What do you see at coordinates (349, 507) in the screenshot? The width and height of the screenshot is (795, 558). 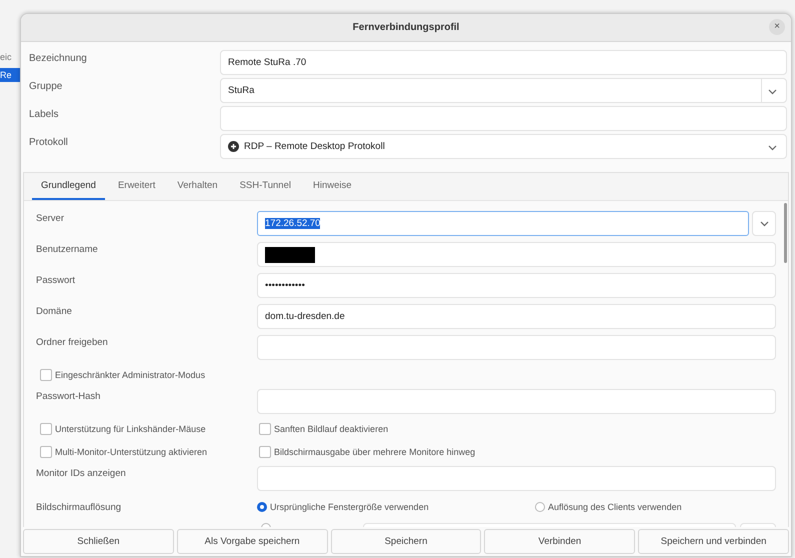 I see `radio-label: Ursprüngliche Fenstergröße verwenden` at bounding box center [349, 507].